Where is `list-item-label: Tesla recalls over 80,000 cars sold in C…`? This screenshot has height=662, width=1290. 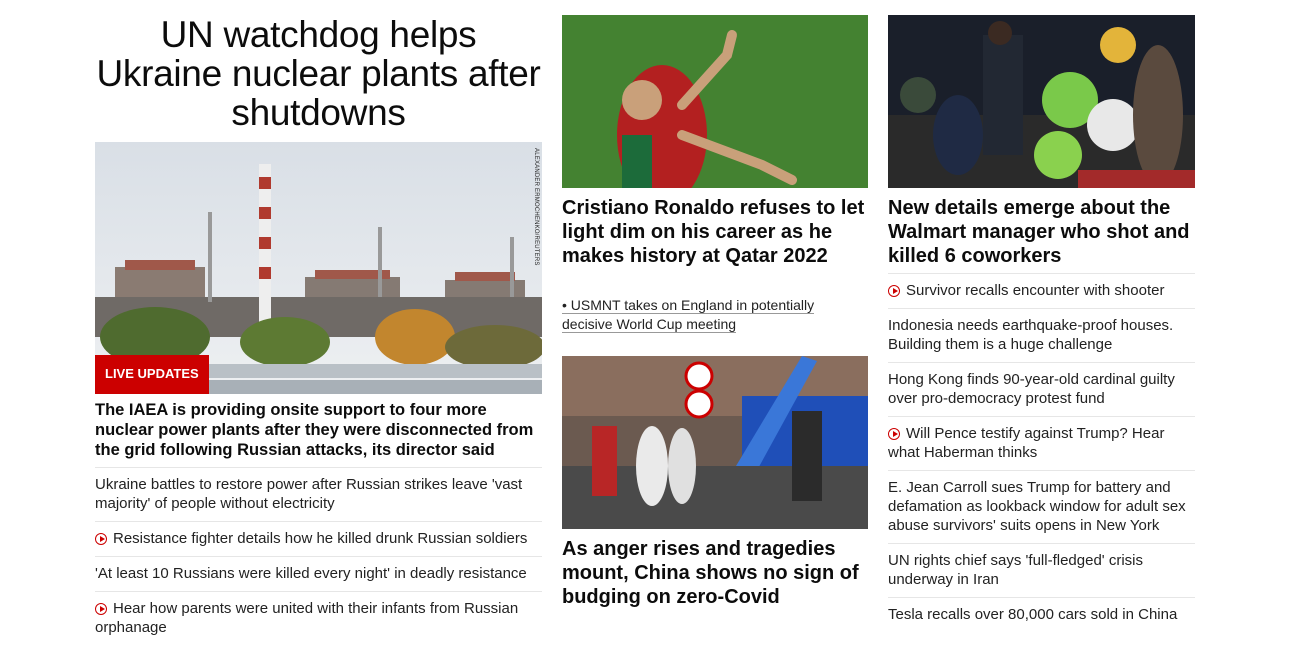 list-item-label: Tesla recalls over 80,000 cars sold in C… is located at coordinates (1033, 614).